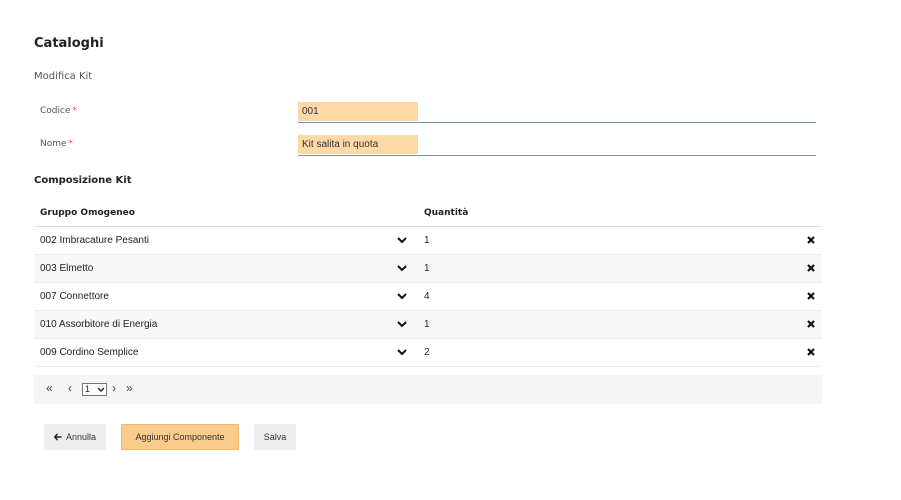 The width and height of the screenshot is (901, 500). What do you see at coordinates (70, 388) in the screenshot?
I see `prev-page-button: ‹` at bounding box center [70, 388].